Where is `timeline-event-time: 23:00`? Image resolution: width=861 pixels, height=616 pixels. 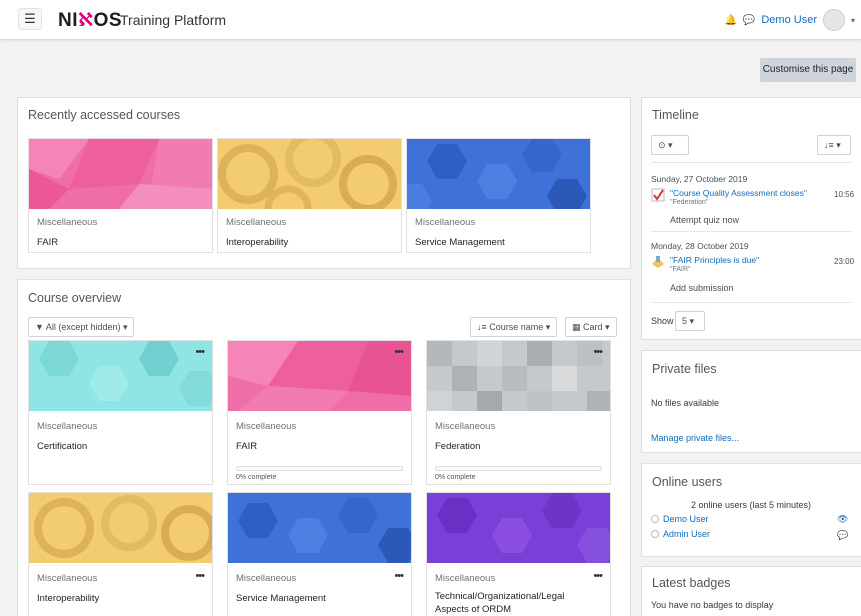
timeline-event-time: 23:00 is located at coordinates (844, 261).